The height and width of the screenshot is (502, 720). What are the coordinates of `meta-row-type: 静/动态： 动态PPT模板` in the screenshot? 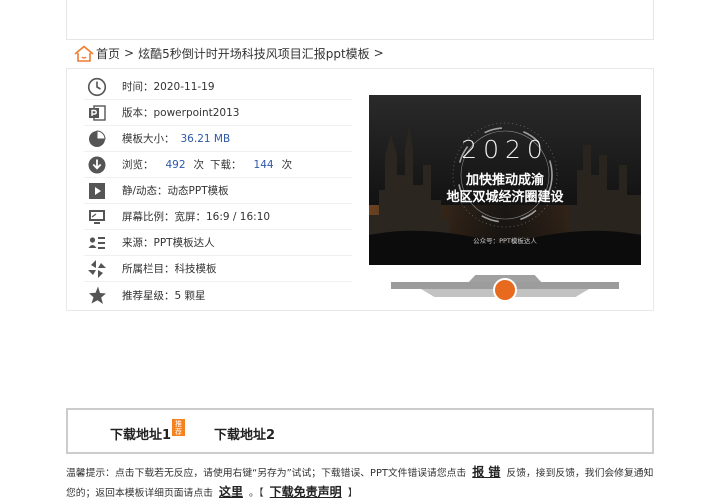 It's located at (218, 191).